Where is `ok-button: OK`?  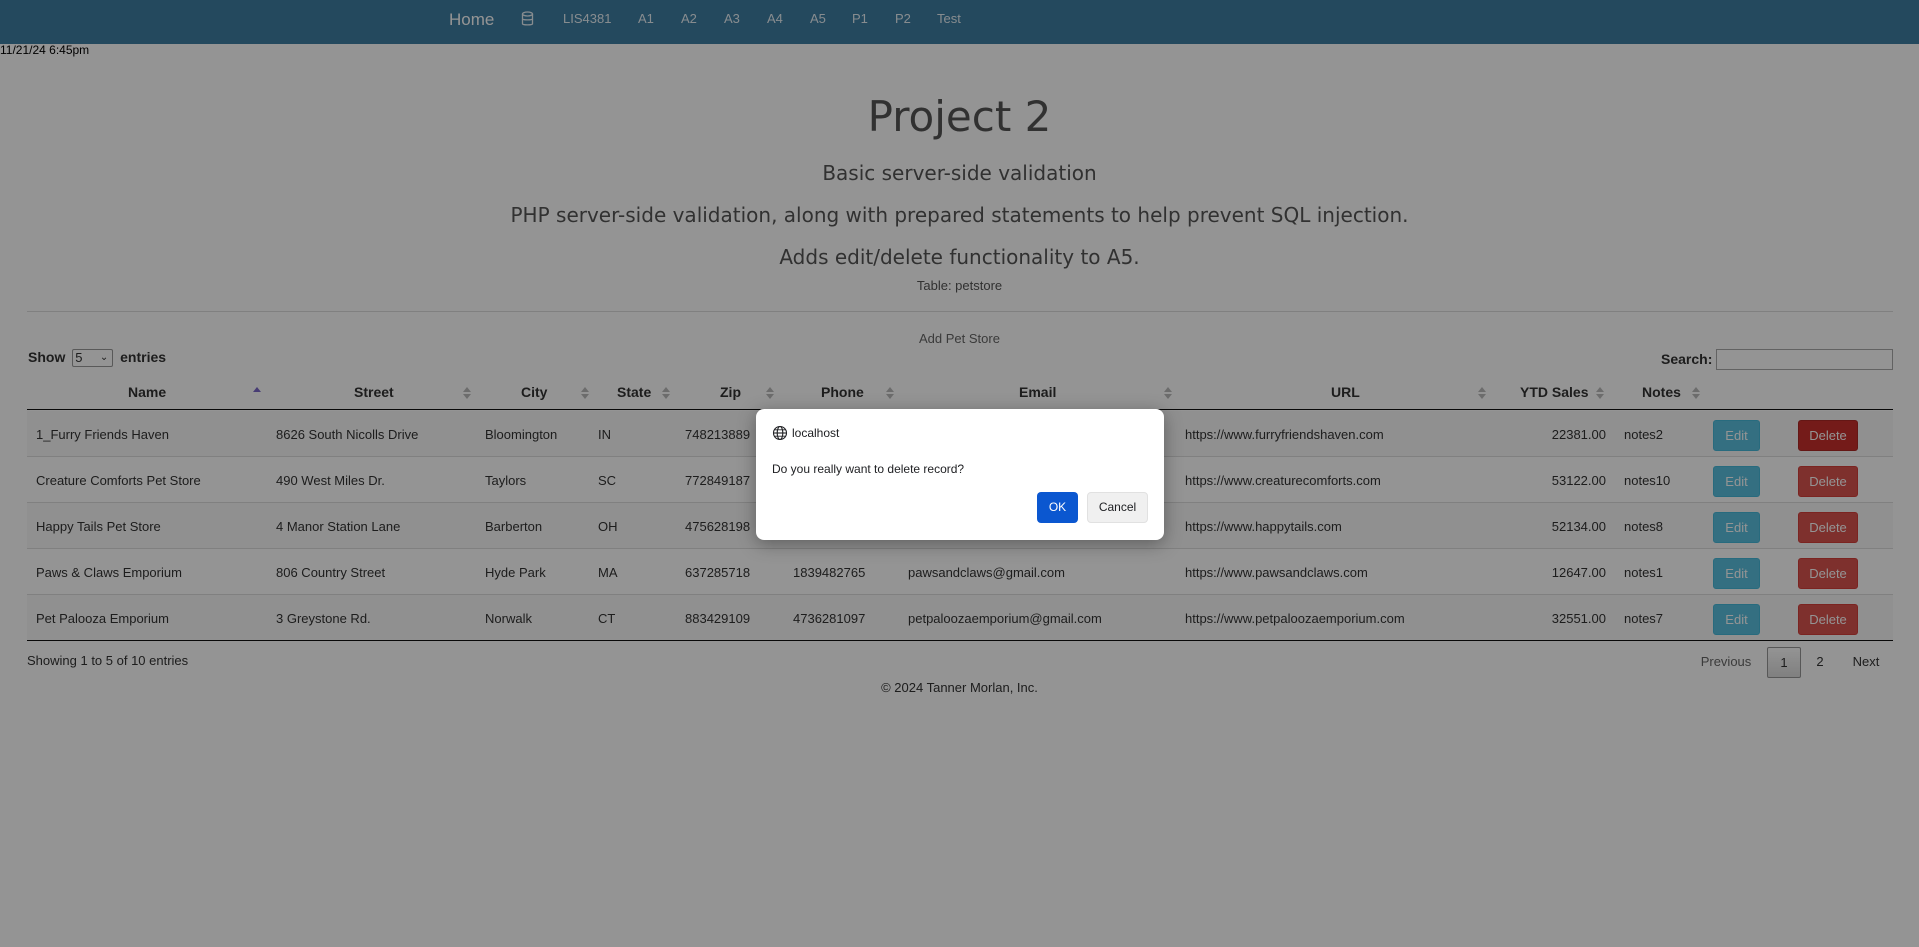 ok-button: OK is located at coordinates (1057, 507).